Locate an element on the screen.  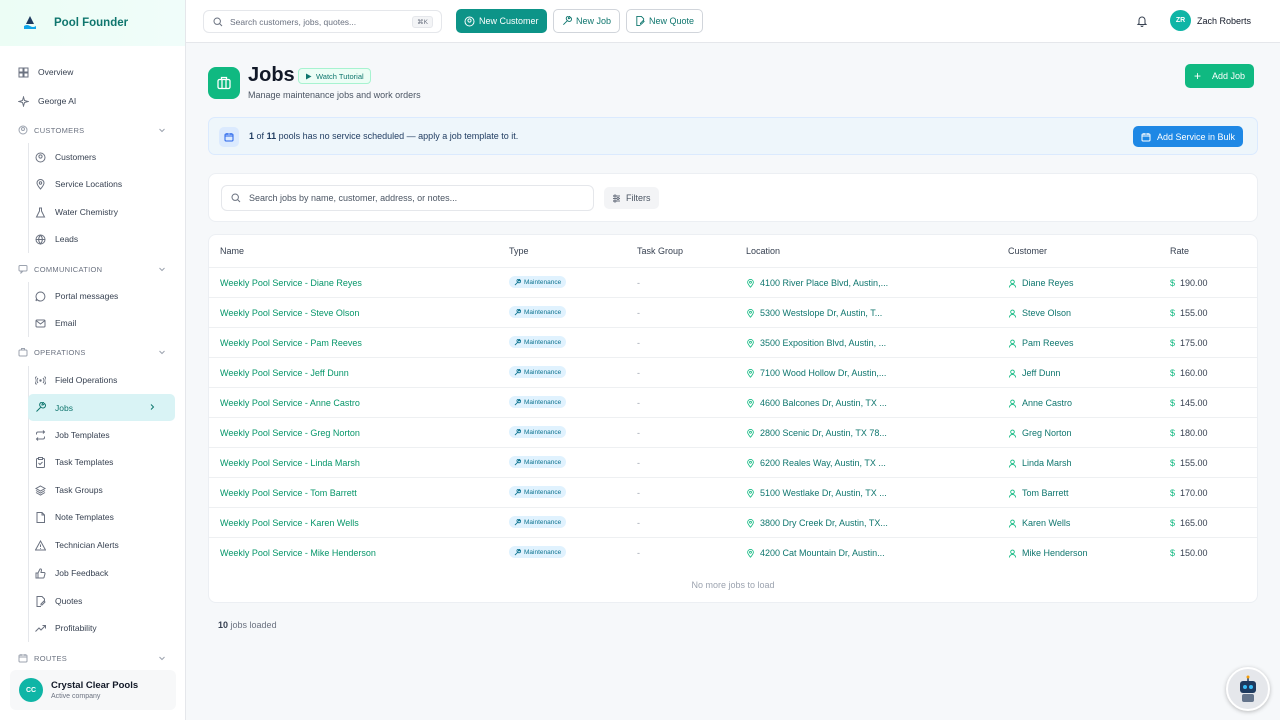
customer-link: Linda Marsh is located at coordinates (1040, 463).